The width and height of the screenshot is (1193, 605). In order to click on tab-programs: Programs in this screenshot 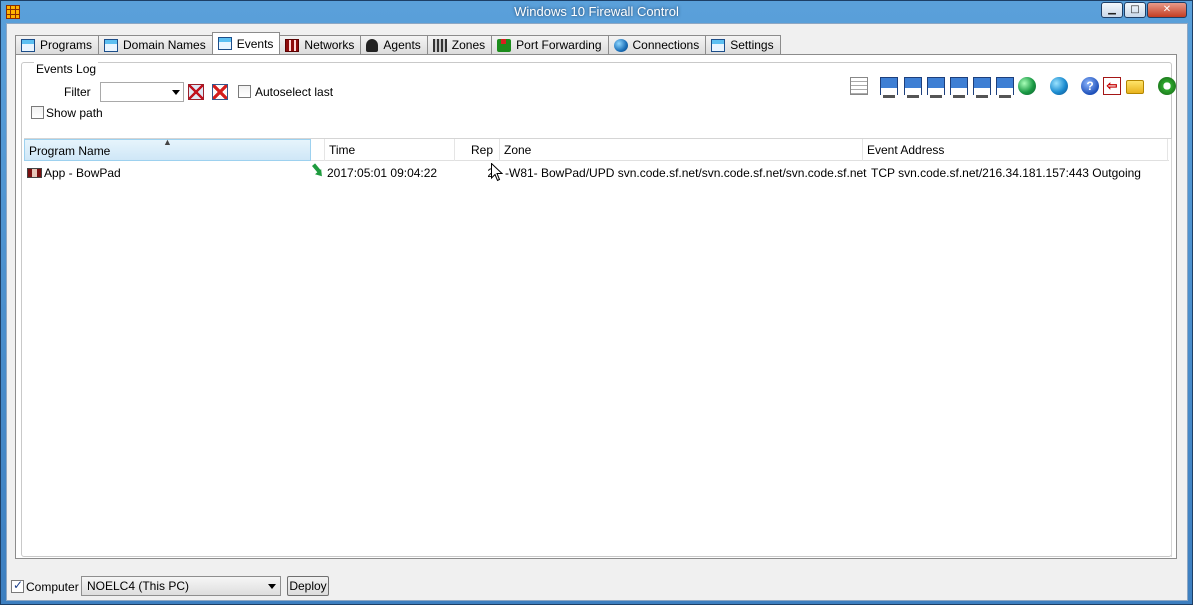, I will do `click(57, 44)`.